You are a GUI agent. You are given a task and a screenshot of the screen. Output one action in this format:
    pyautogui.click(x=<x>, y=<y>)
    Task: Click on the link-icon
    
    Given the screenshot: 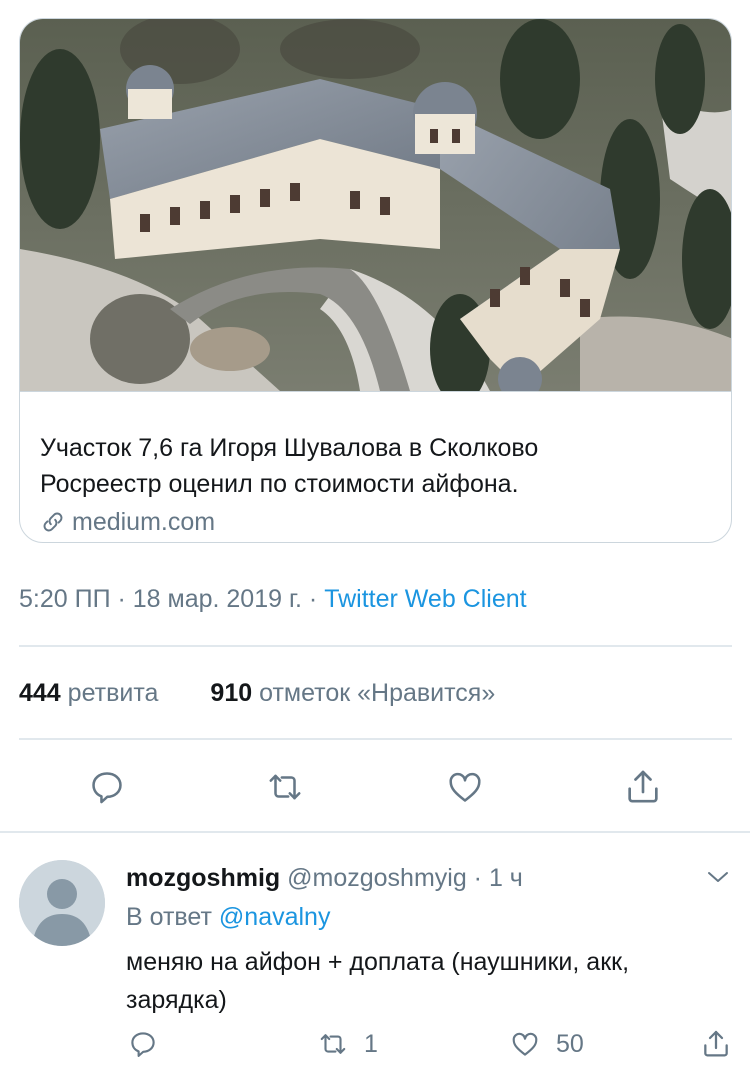 What is the action you would take?
    pyautogui.click(x=53, y=522)
    